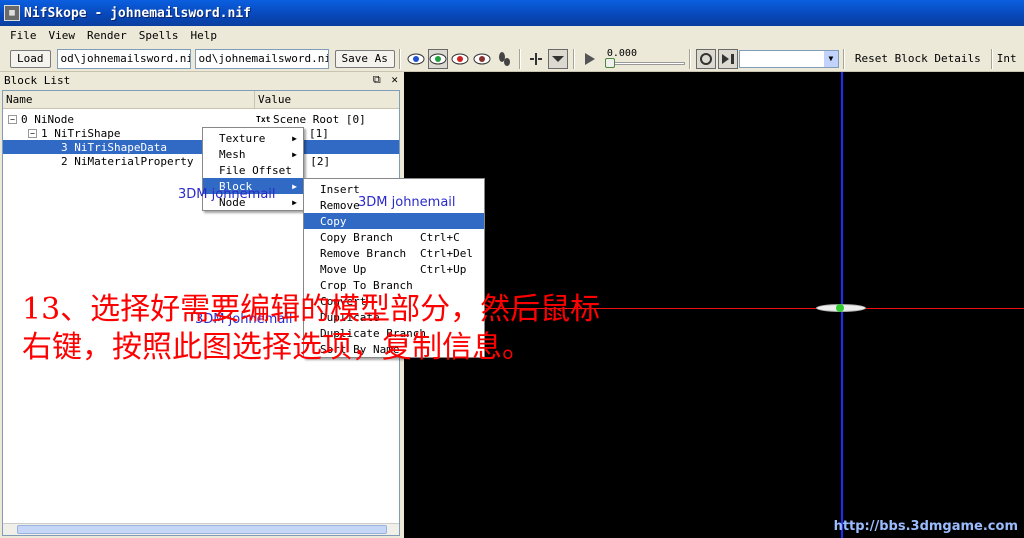 The image size is (1024, 538). What do you see at coordinates (644, 63) in the screenshot?
I see `slider-track` at bounding box center [644, 63].